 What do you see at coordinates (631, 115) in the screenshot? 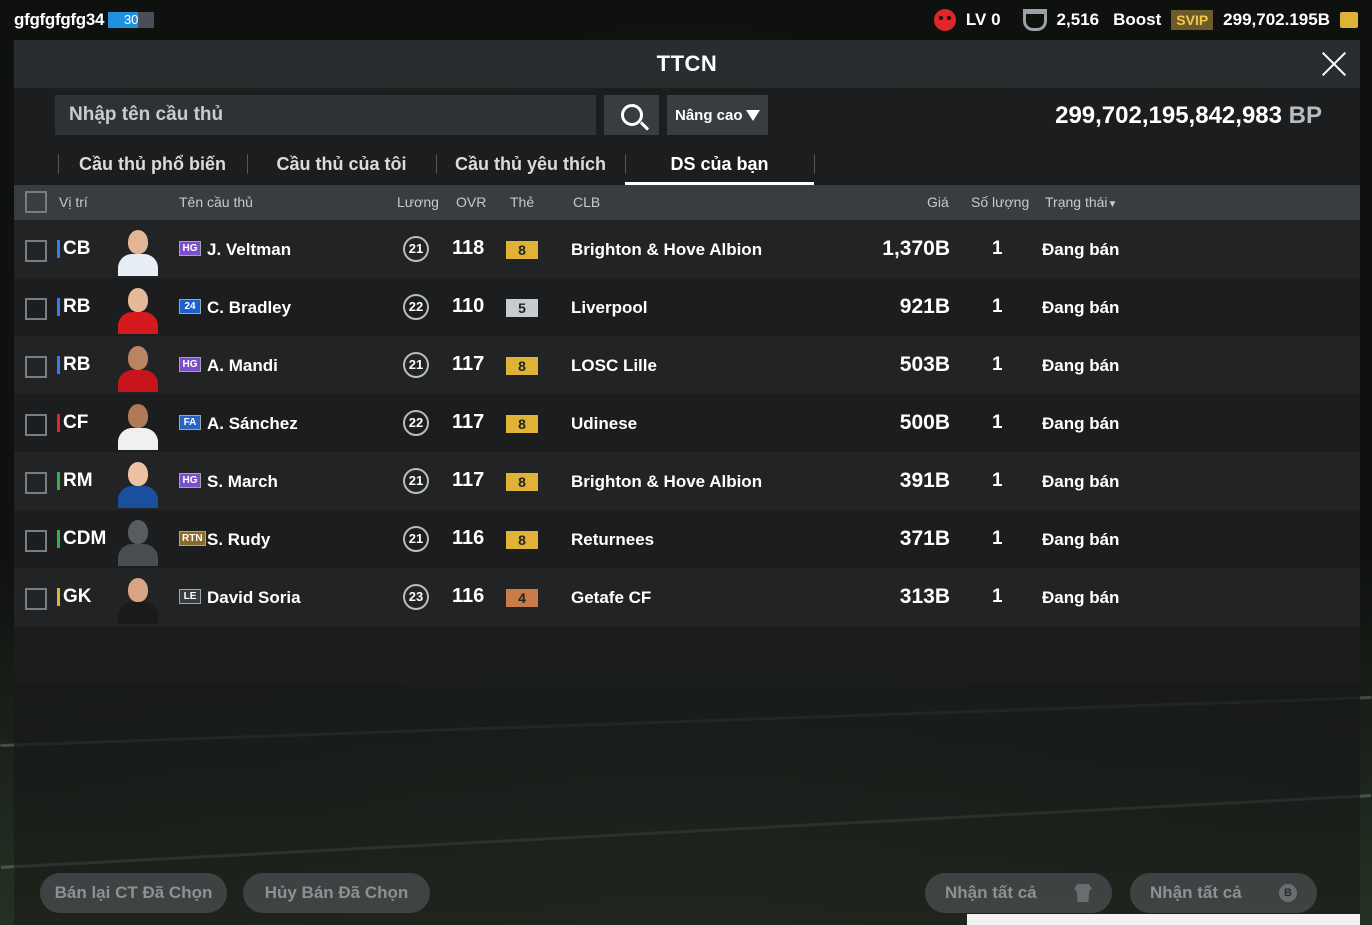
I see `search-button` at bounding box center [631, 115].